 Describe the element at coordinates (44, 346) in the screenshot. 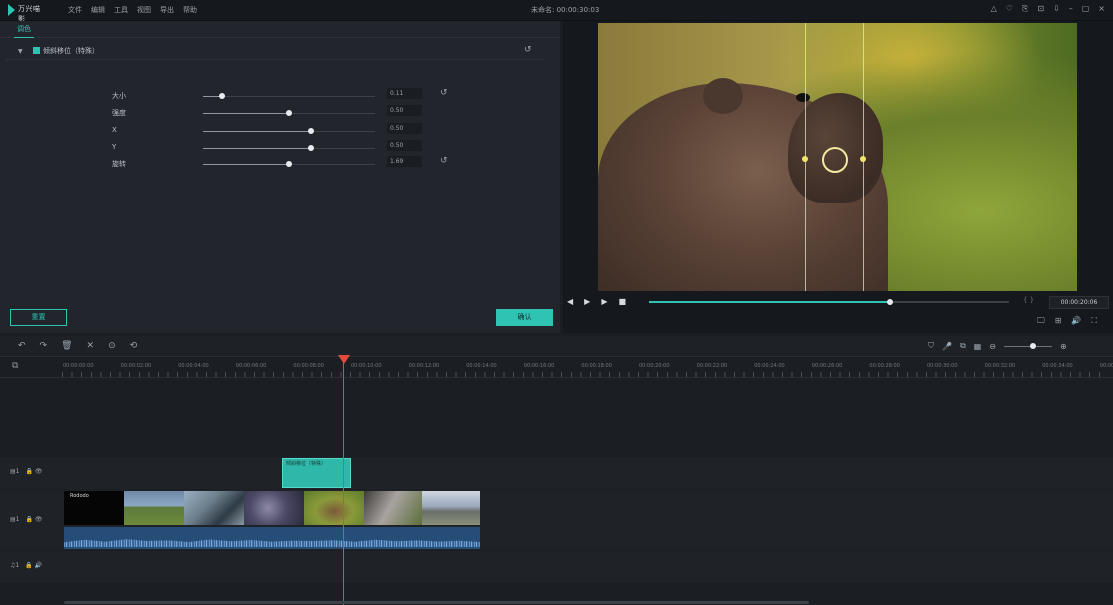

I see `redo-icon: ↷` at that location.